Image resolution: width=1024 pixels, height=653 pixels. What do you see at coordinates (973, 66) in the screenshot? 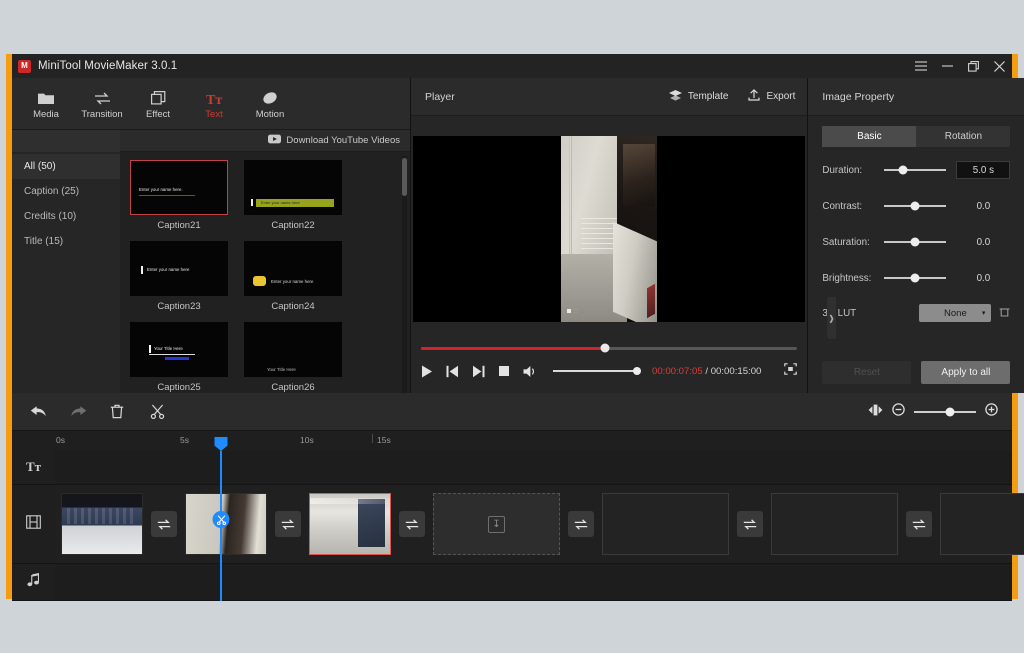
I see `restore-icon` at bounding box center [973, 66].